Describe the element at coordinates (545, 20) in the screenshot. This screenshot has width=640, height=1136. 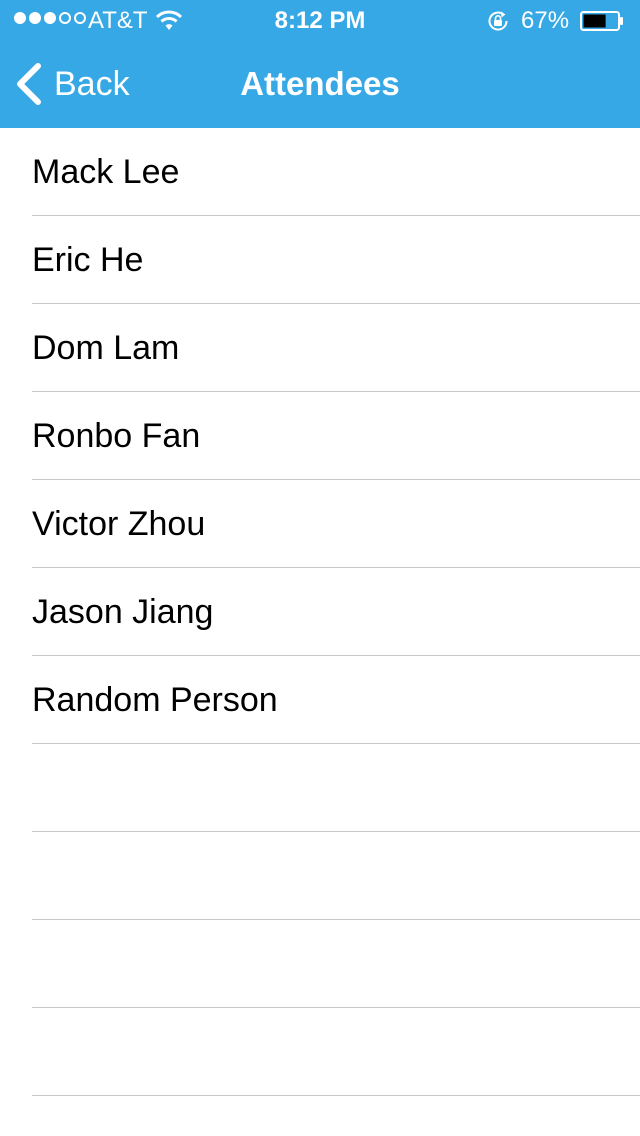
I see `battery-percentage: 67%` at that location.